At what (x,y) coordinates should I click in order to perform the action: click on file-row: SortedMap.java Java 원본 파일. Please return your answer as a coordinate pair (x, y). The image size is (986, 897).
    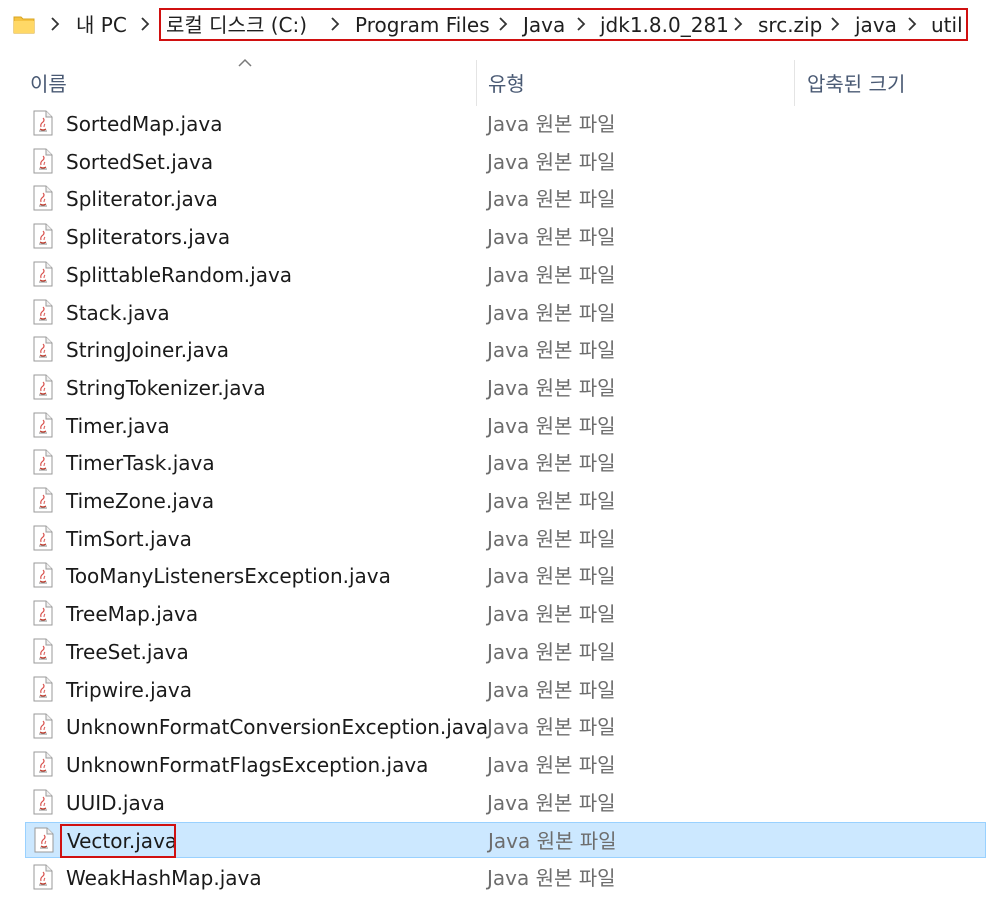
    Looking at the image, I should click on (505, 124).